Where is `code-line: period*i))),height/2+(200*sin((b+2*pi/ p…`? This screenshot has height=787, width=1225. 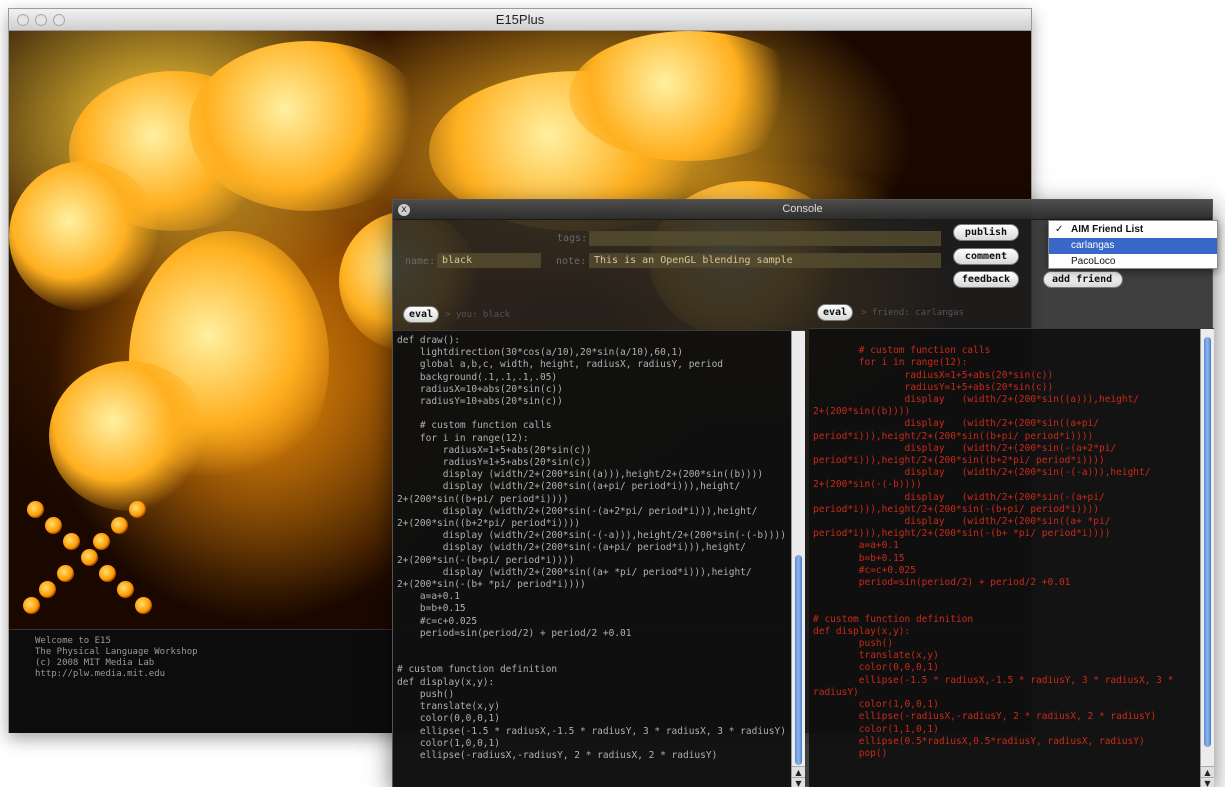
code-line: period*i))),height/2+(200*sin((b+2*pi/ p… is located at coordinates (993, 461).